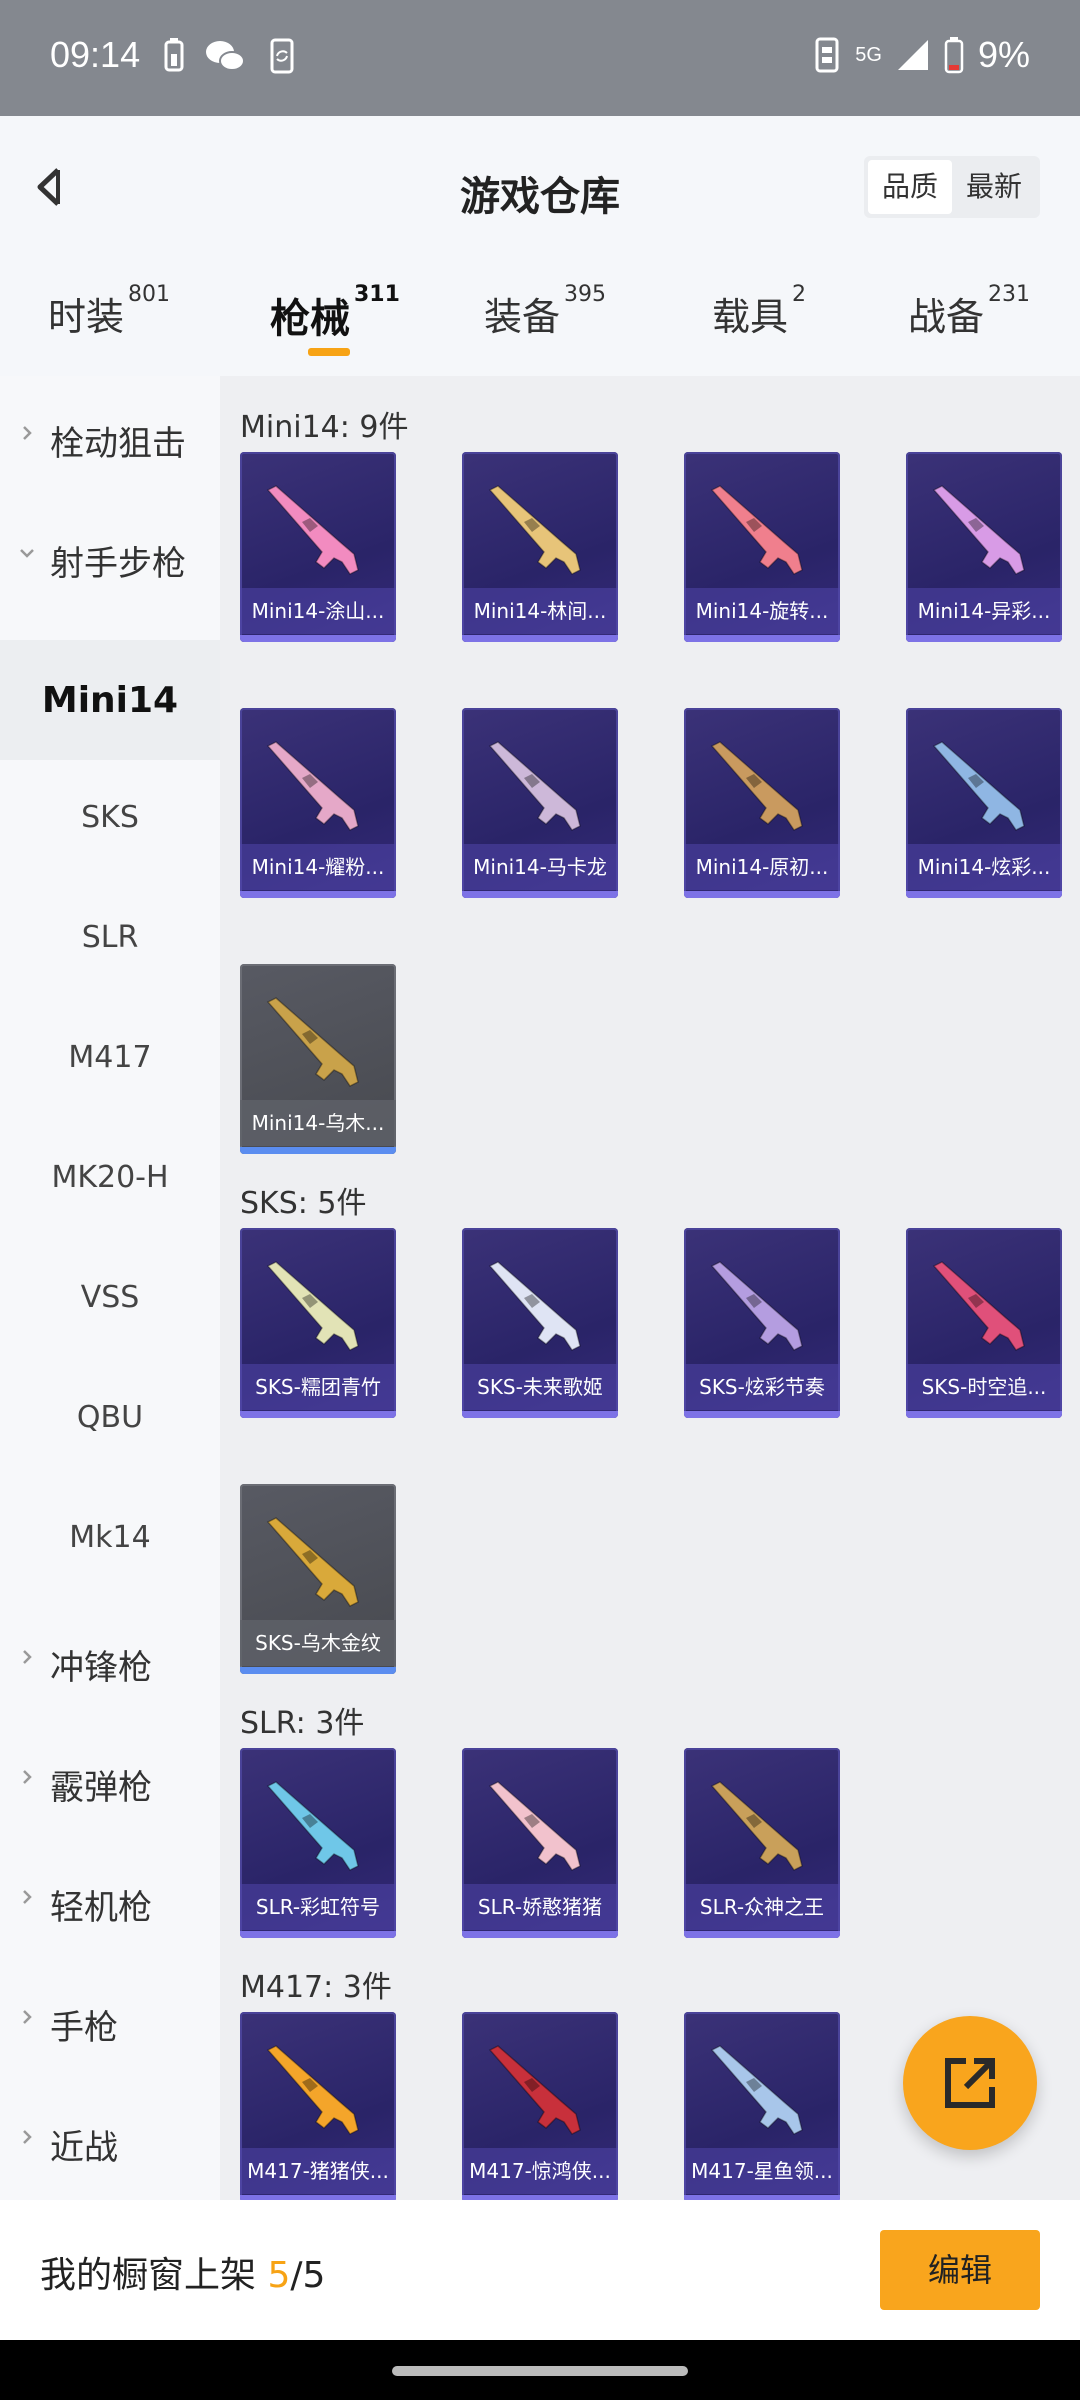  What do you see at coordinates (318, 1907) in the screenshot?
I see `weapon-name: SLR-彩虹符号` at bounding box center [318, 1907].